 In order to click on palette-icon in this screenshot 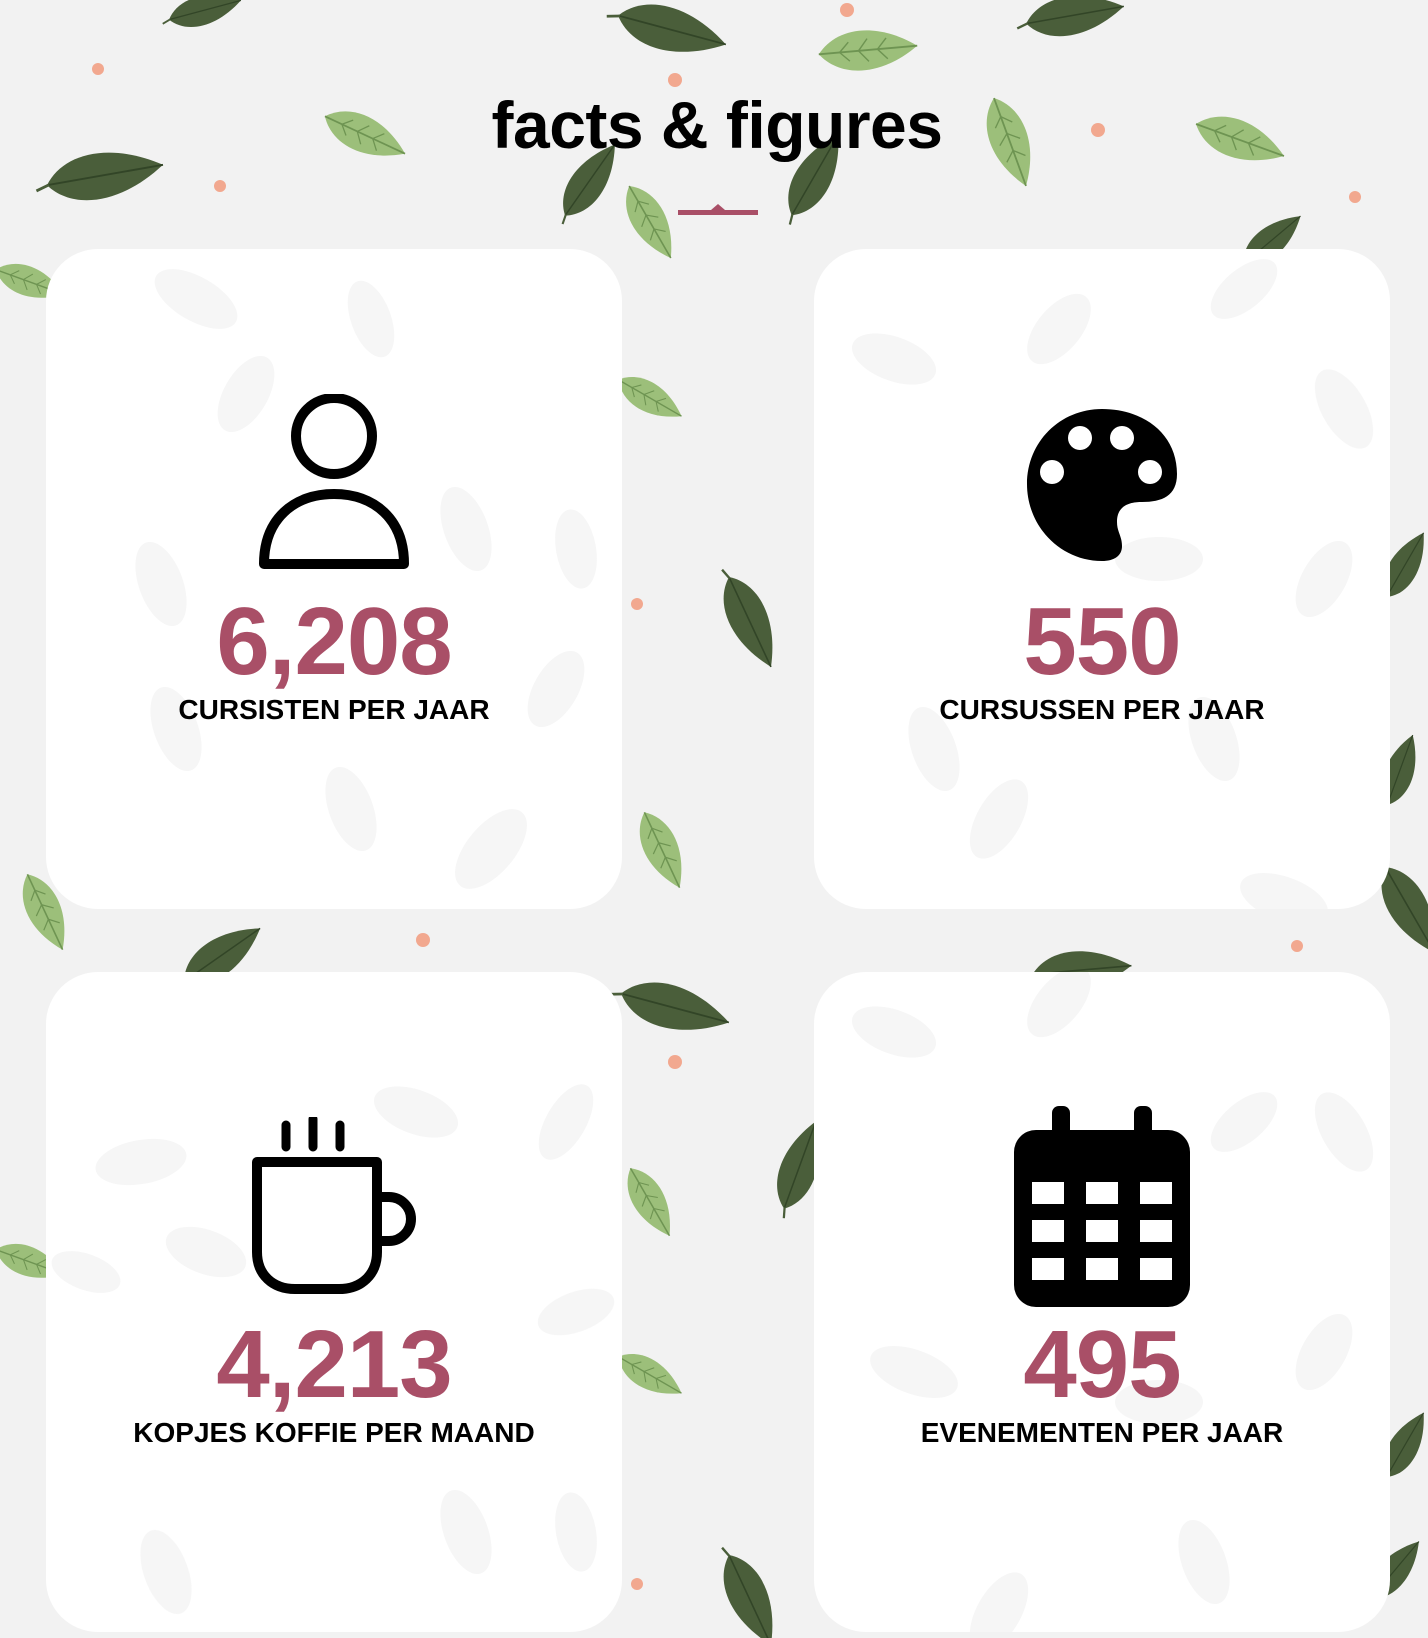, I will do `click(1102, 486)`.